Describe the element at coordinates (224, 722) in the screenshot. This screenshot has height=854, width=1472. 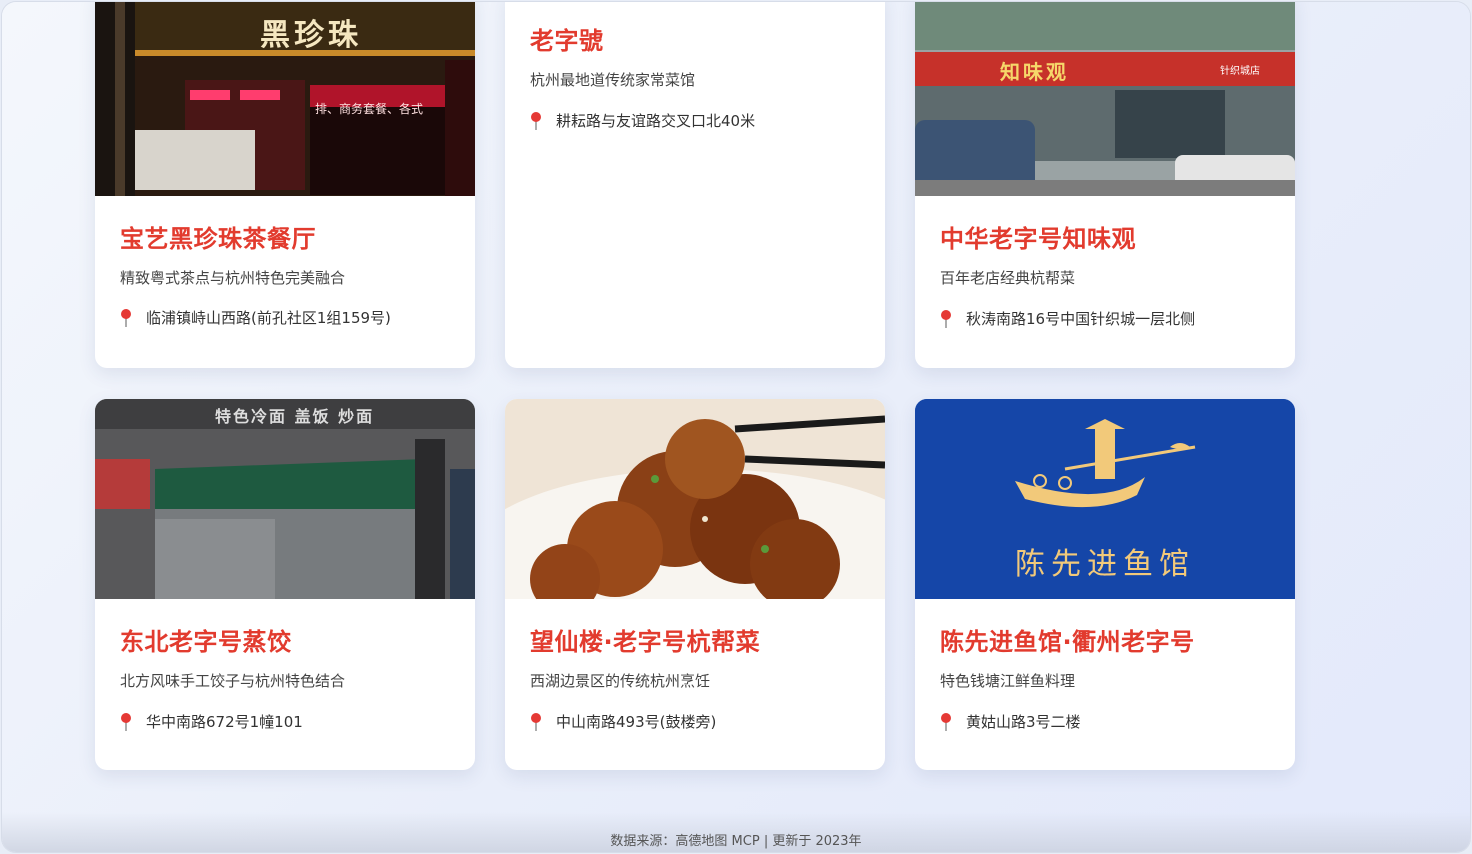
I see `address-text: 华中南路672号1幢101` at that location.